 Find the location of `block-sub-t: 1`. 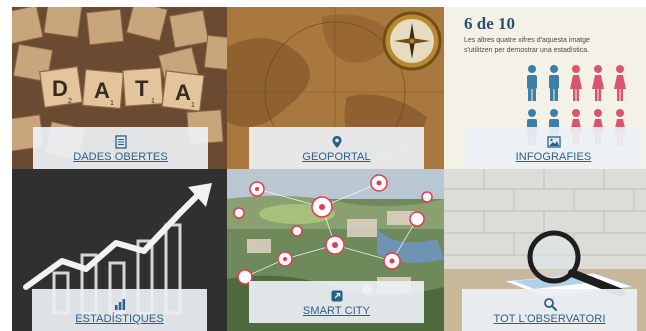

block-sub-t: 1 is located at coordinates (153, 101).